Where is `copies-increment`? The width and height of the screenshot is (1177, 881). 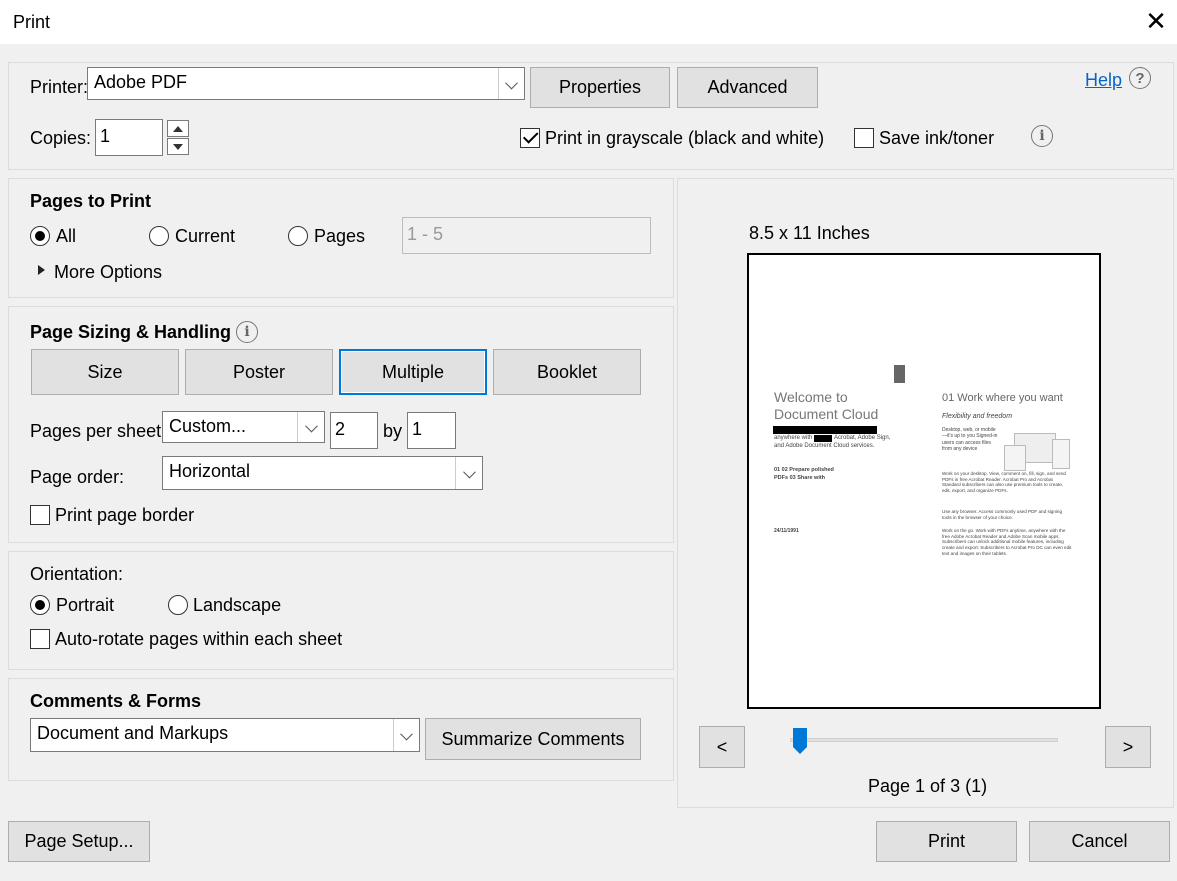 copies-increment is located at coordinates (178, 128).